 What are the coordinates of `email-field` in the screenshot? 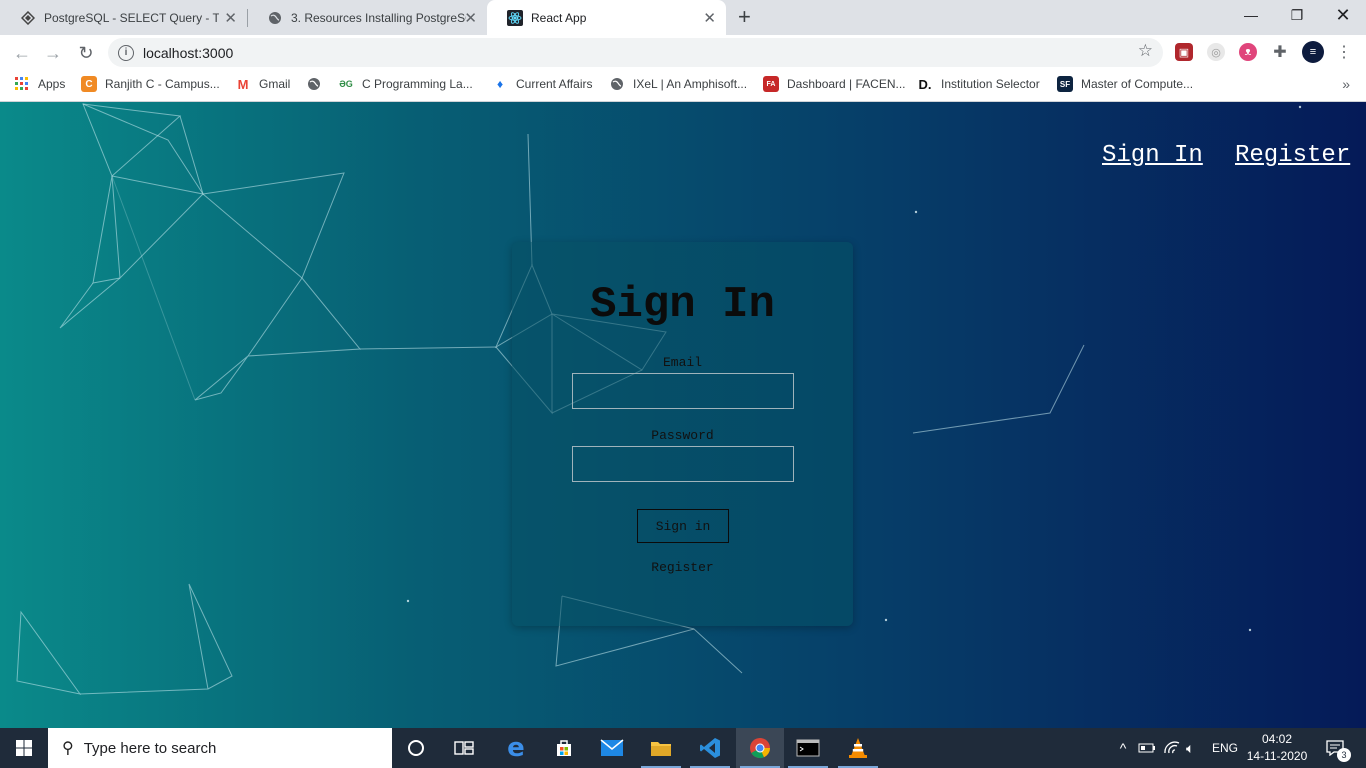 It's located at (683, 391).